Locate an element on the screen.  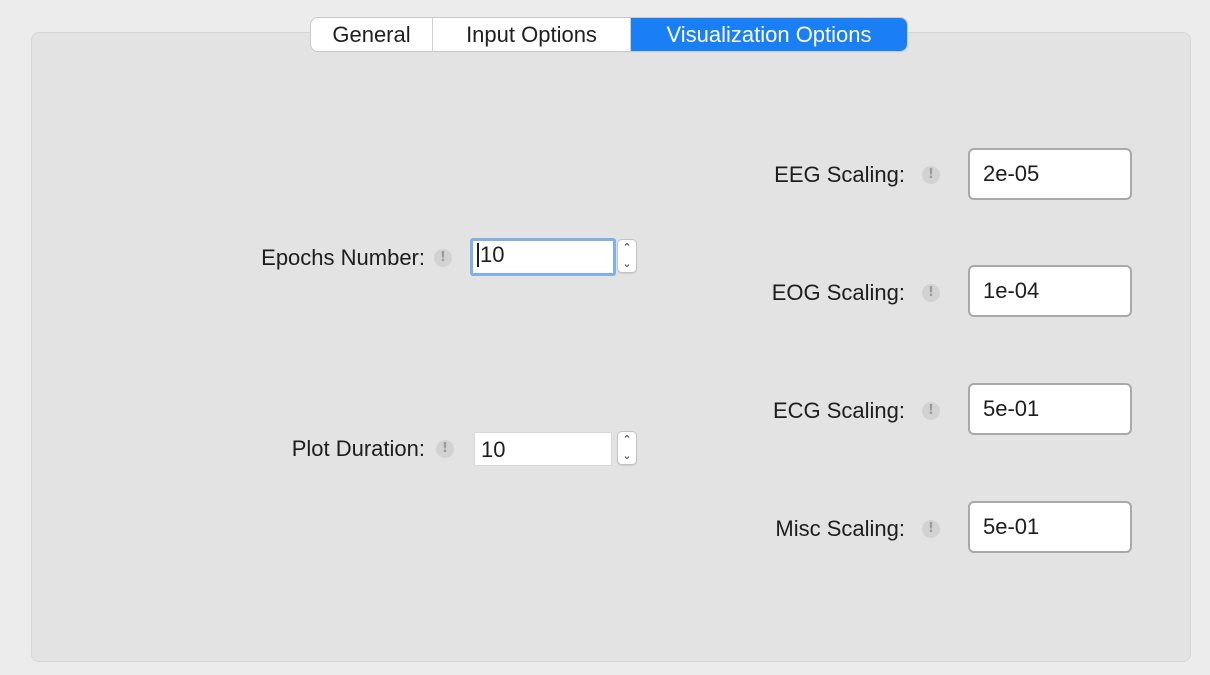
epochs-number-input: 10 is located at coordinates (543, 257).